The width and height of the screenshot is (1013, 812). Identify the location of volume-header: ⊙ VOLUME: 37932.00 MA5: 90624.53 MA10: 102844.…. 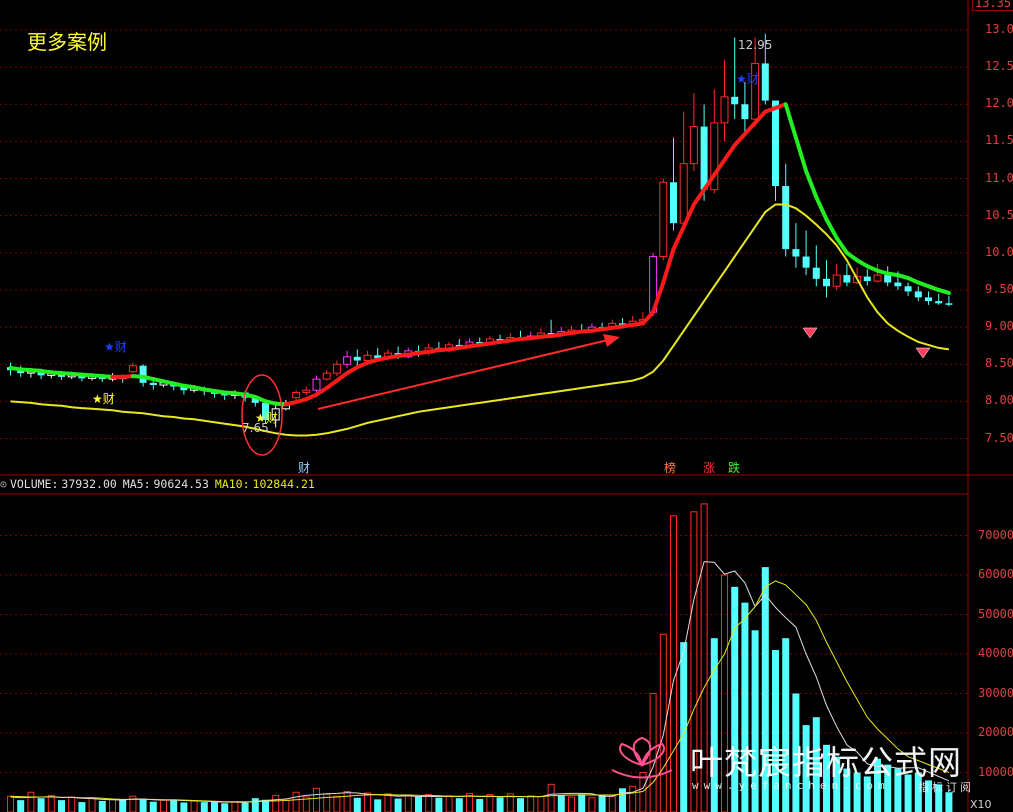
(160, 485).